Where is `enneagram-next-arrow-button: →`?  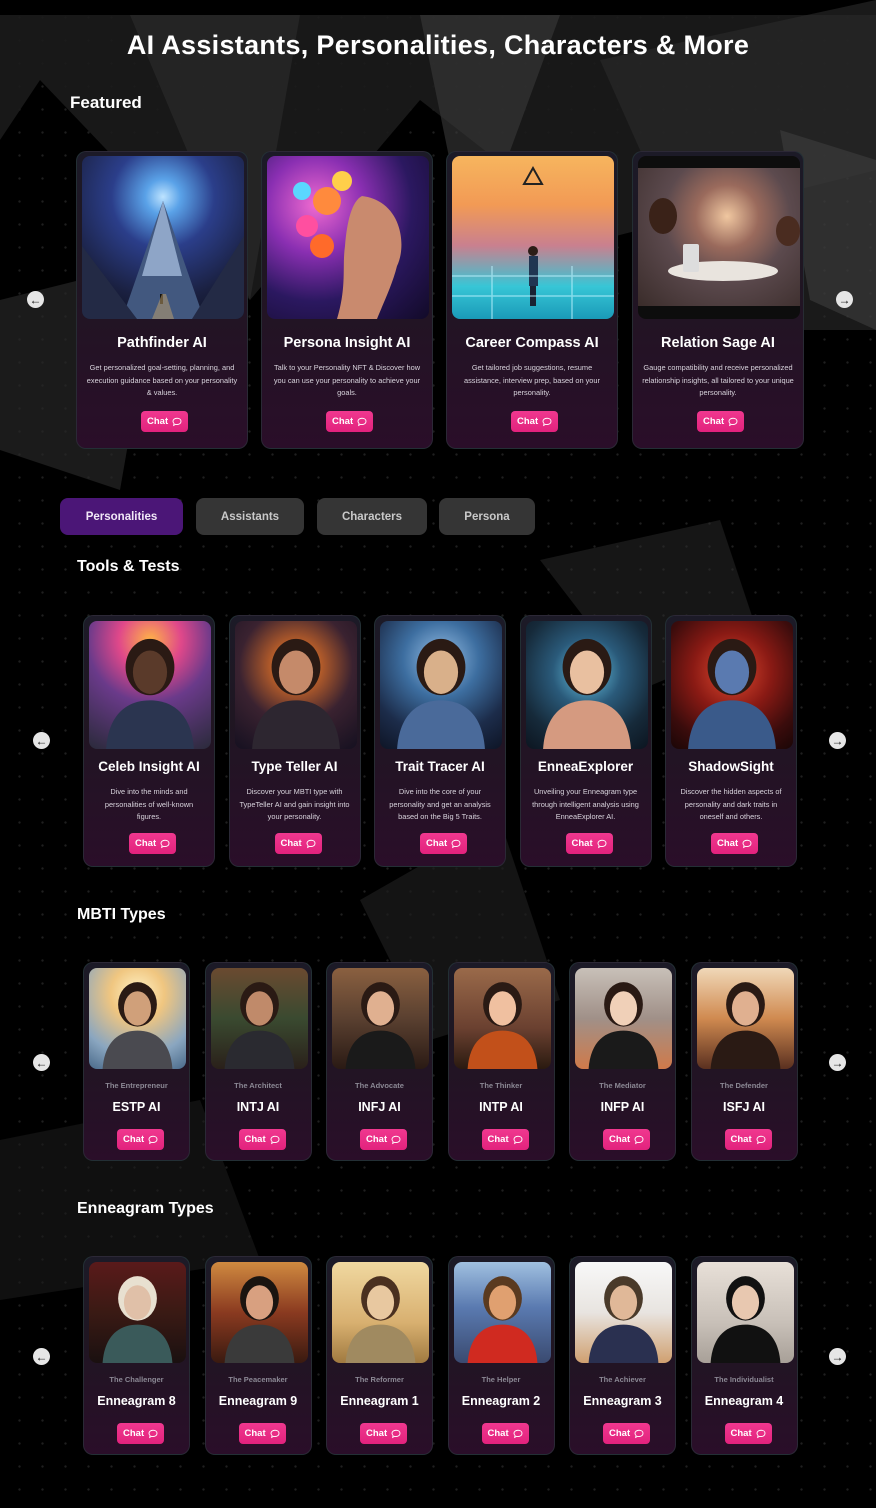 enneagram-next-arrow-button: → is located at coordinates (837, 1356).